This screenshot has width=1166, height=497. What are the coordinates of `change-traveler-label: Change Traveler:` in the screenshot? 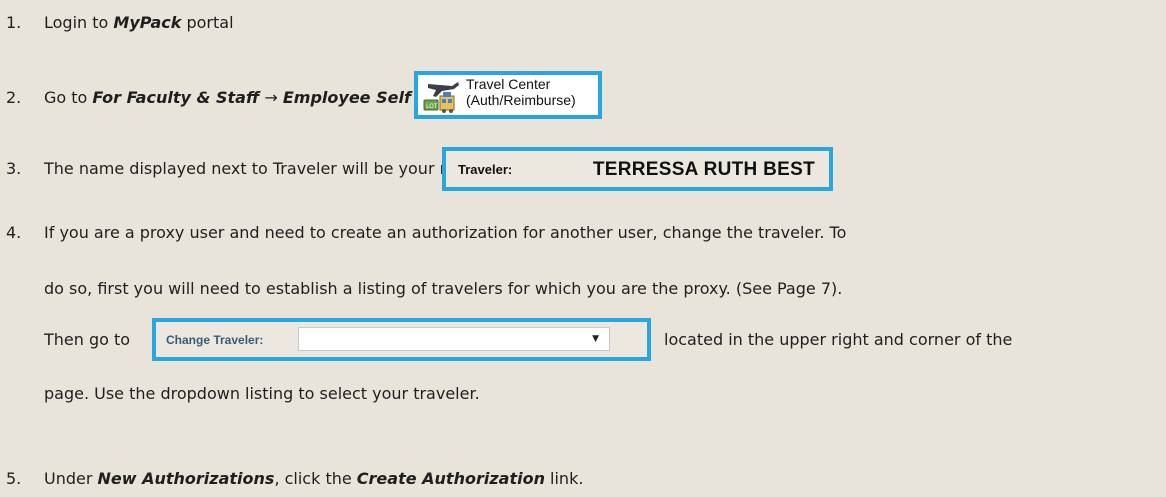 It's located at (215, 340).